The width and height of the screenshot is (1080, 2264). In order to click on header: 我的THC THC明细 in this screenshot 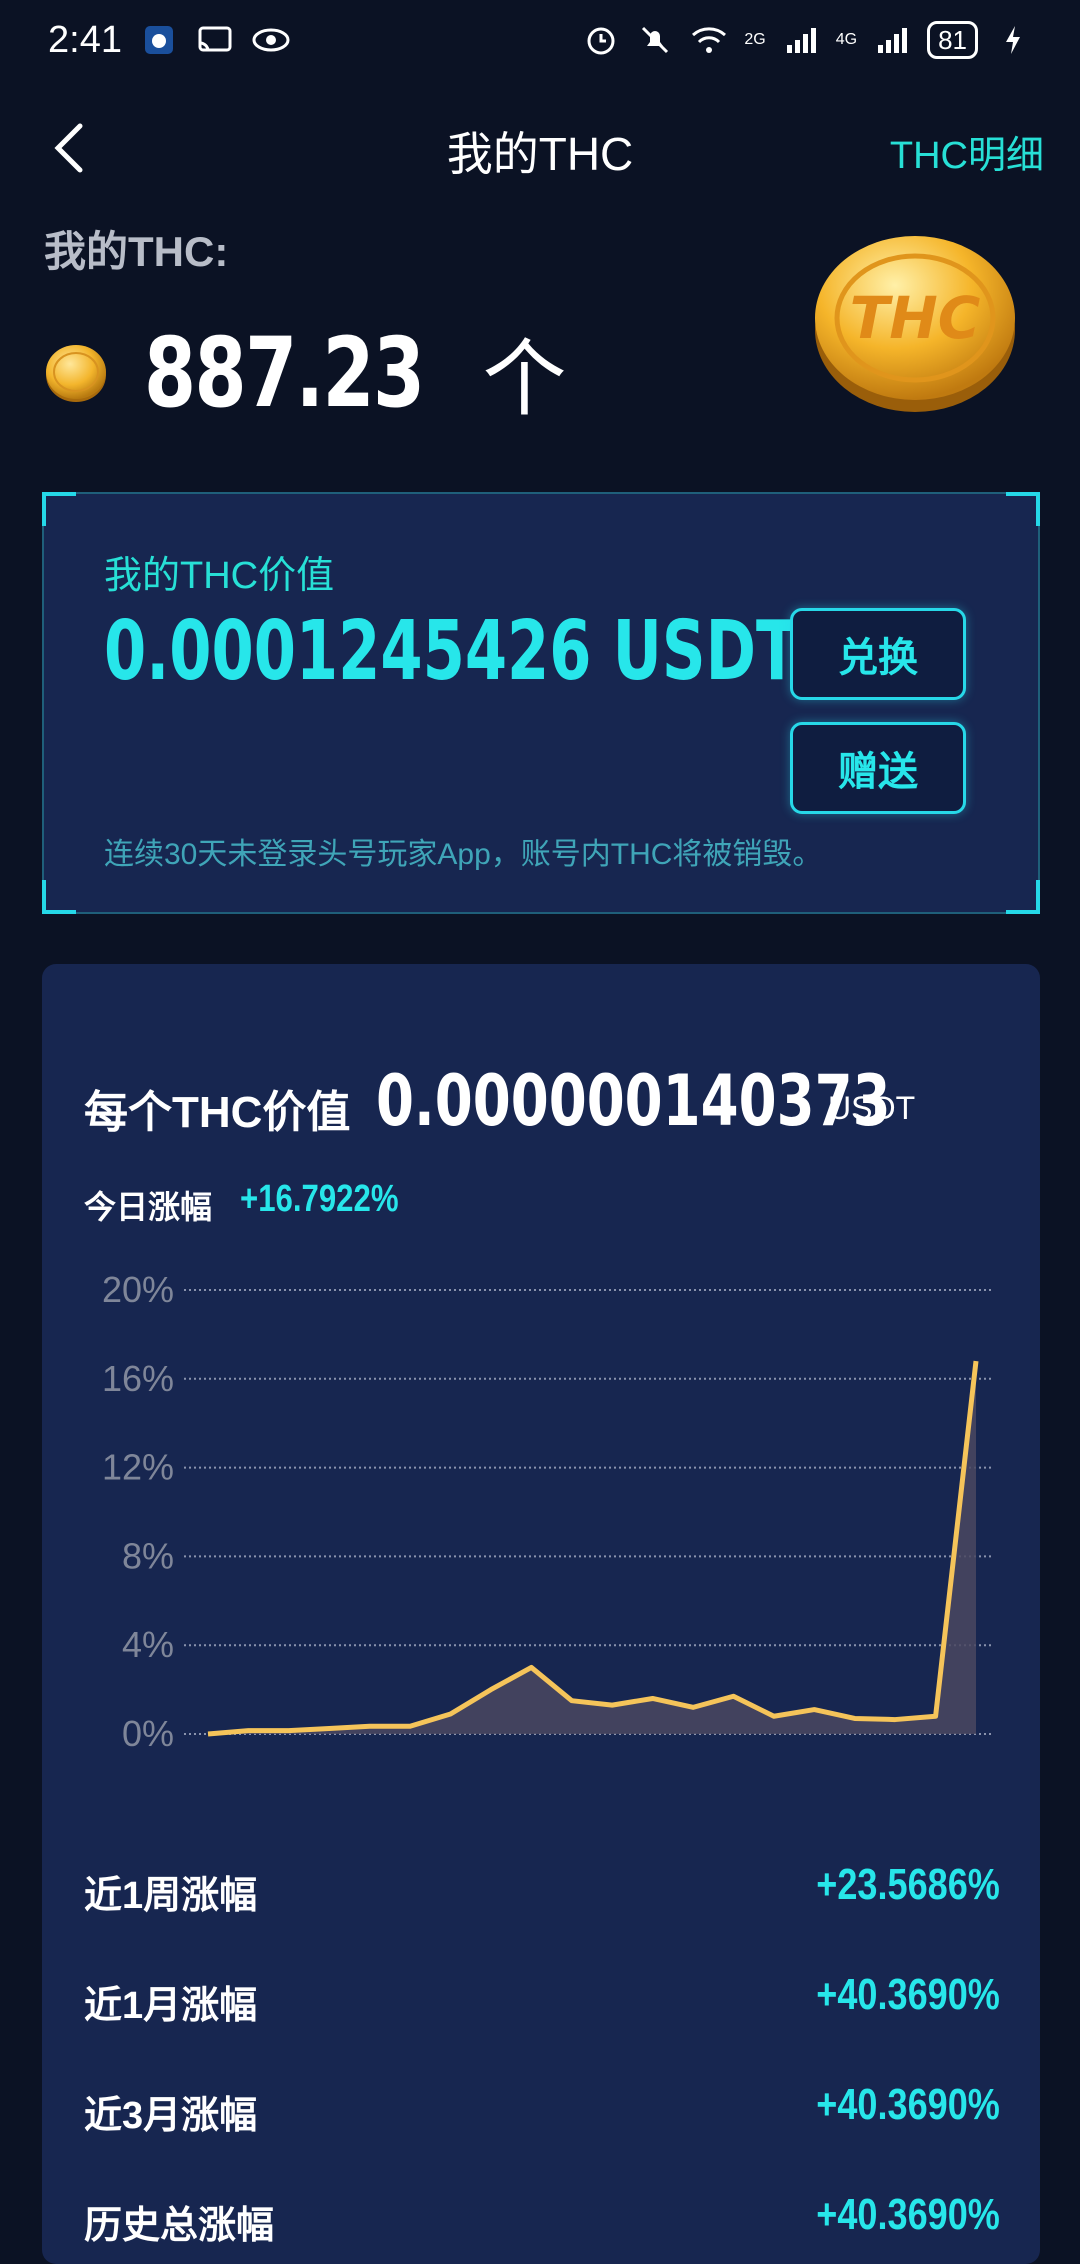, I will do `click(540, 150)`.